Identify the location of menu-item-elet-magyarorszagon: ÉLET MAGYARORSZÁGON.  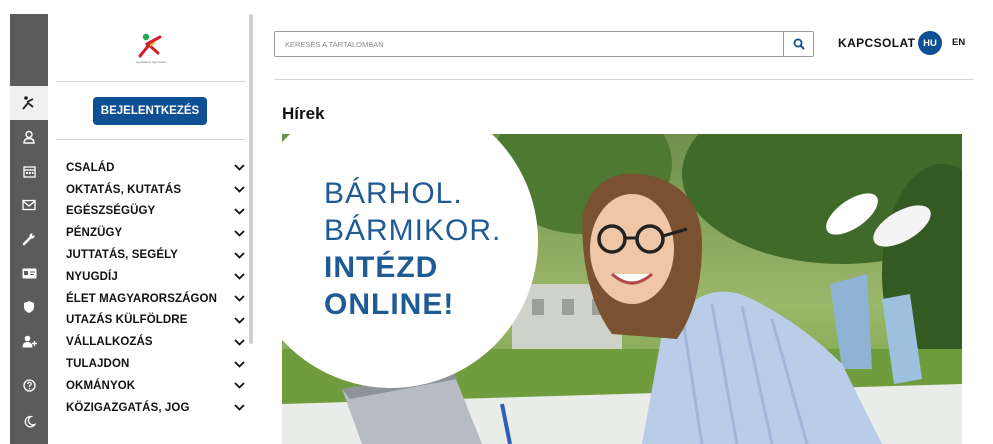
(156, 299).